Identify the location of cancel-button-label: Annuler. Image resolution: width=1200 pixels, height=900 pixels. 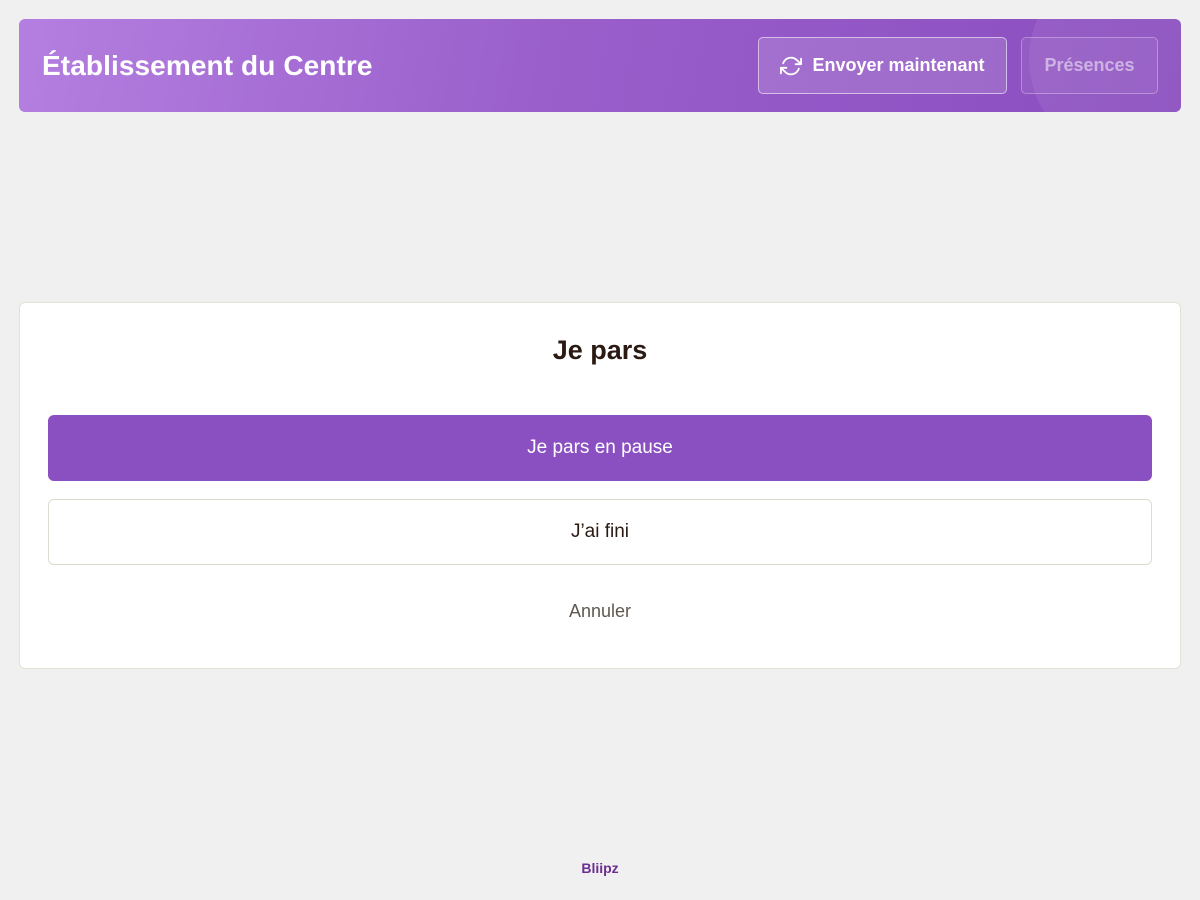
(600, 610).